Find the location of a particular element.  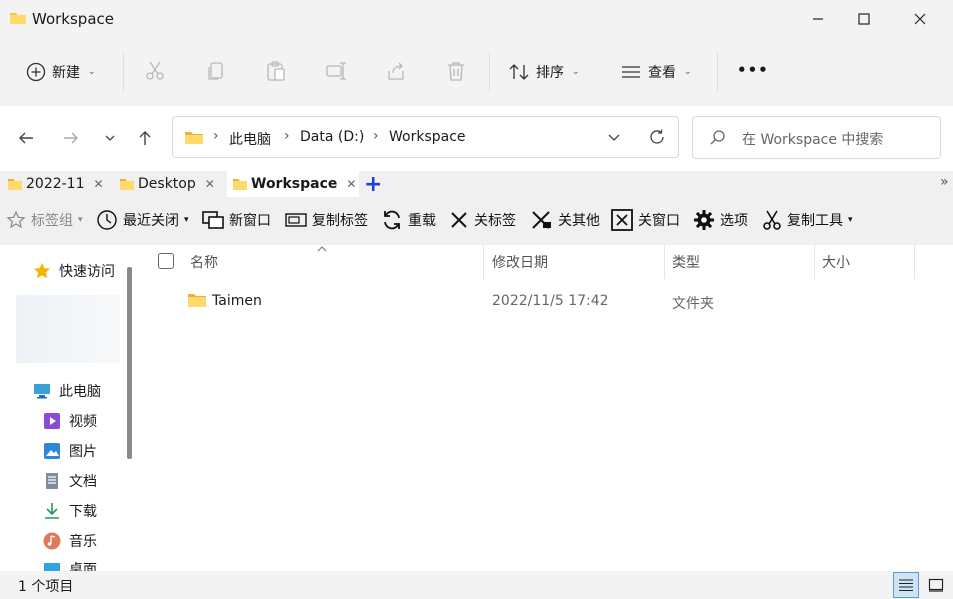

sidebar-item-pictures: 图片 is located at coordinates (70, 451).